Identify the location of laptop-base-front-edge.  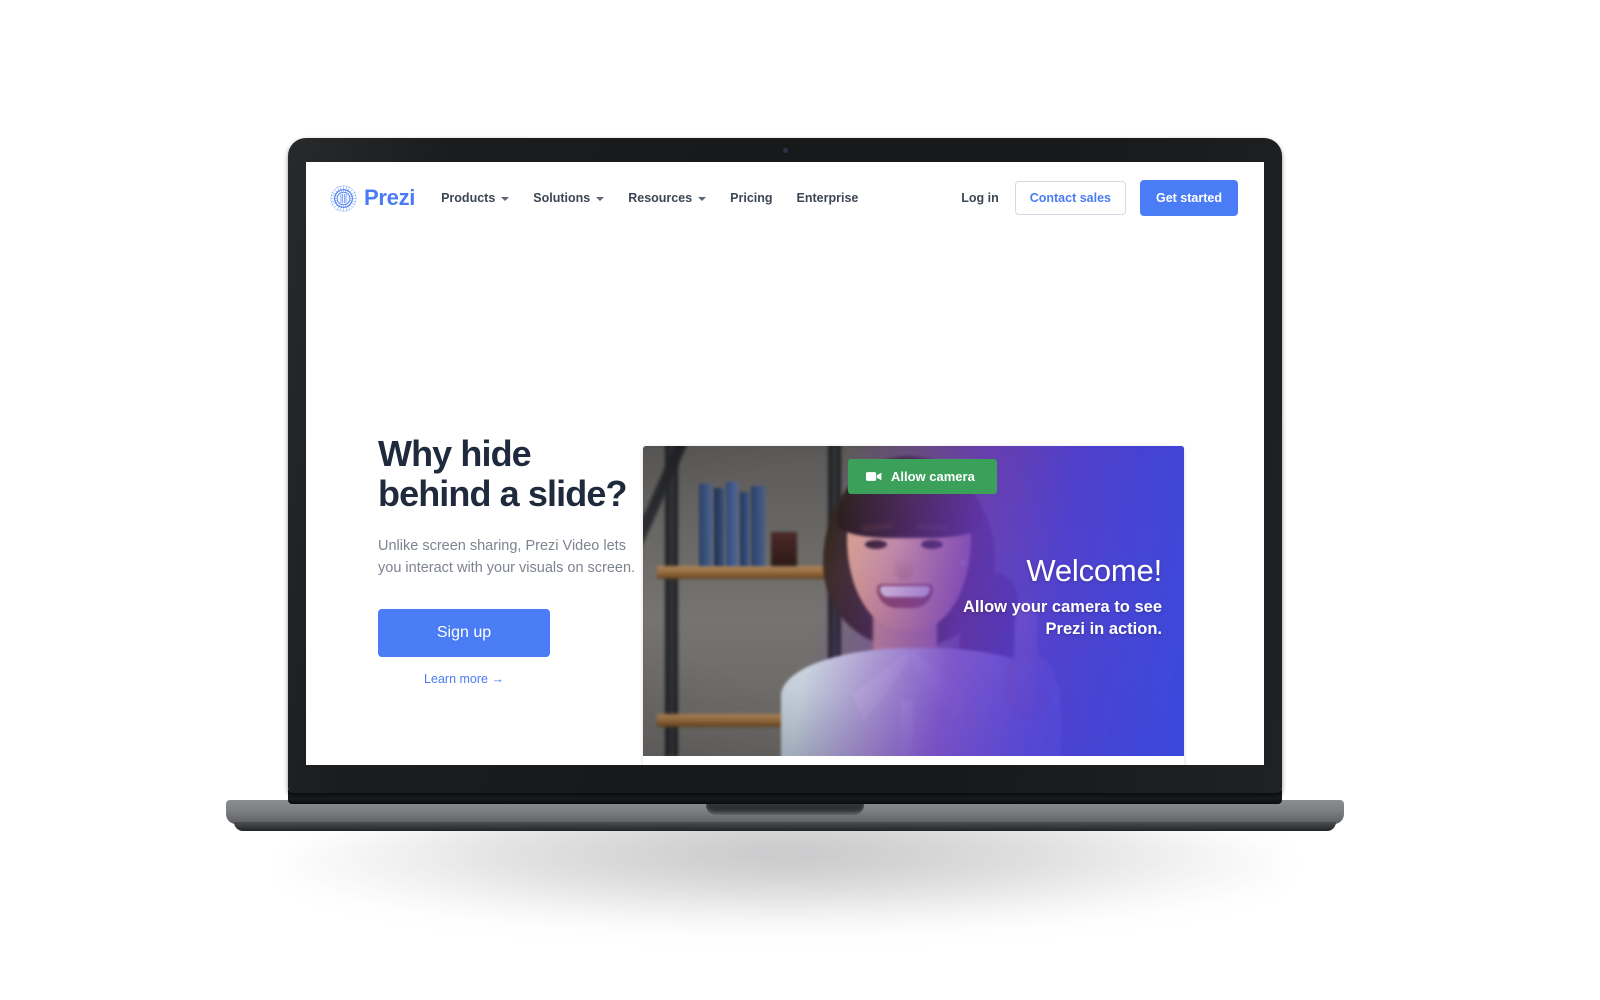
(785, 826).